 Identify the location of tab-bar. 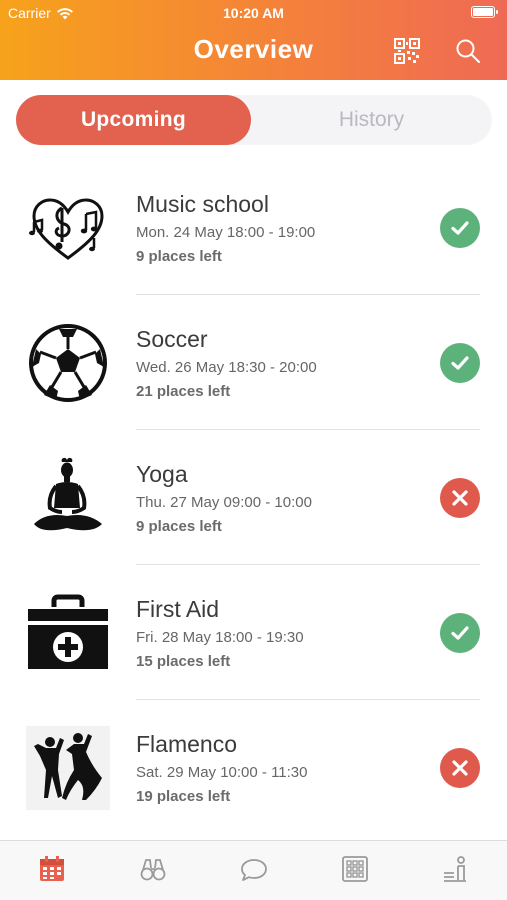
(253, 870).